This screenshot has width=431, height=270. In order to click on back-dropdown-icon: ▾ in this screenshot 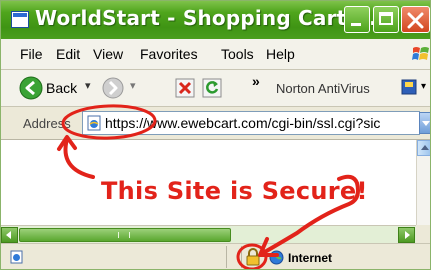, I will do `click(88, 85)`.